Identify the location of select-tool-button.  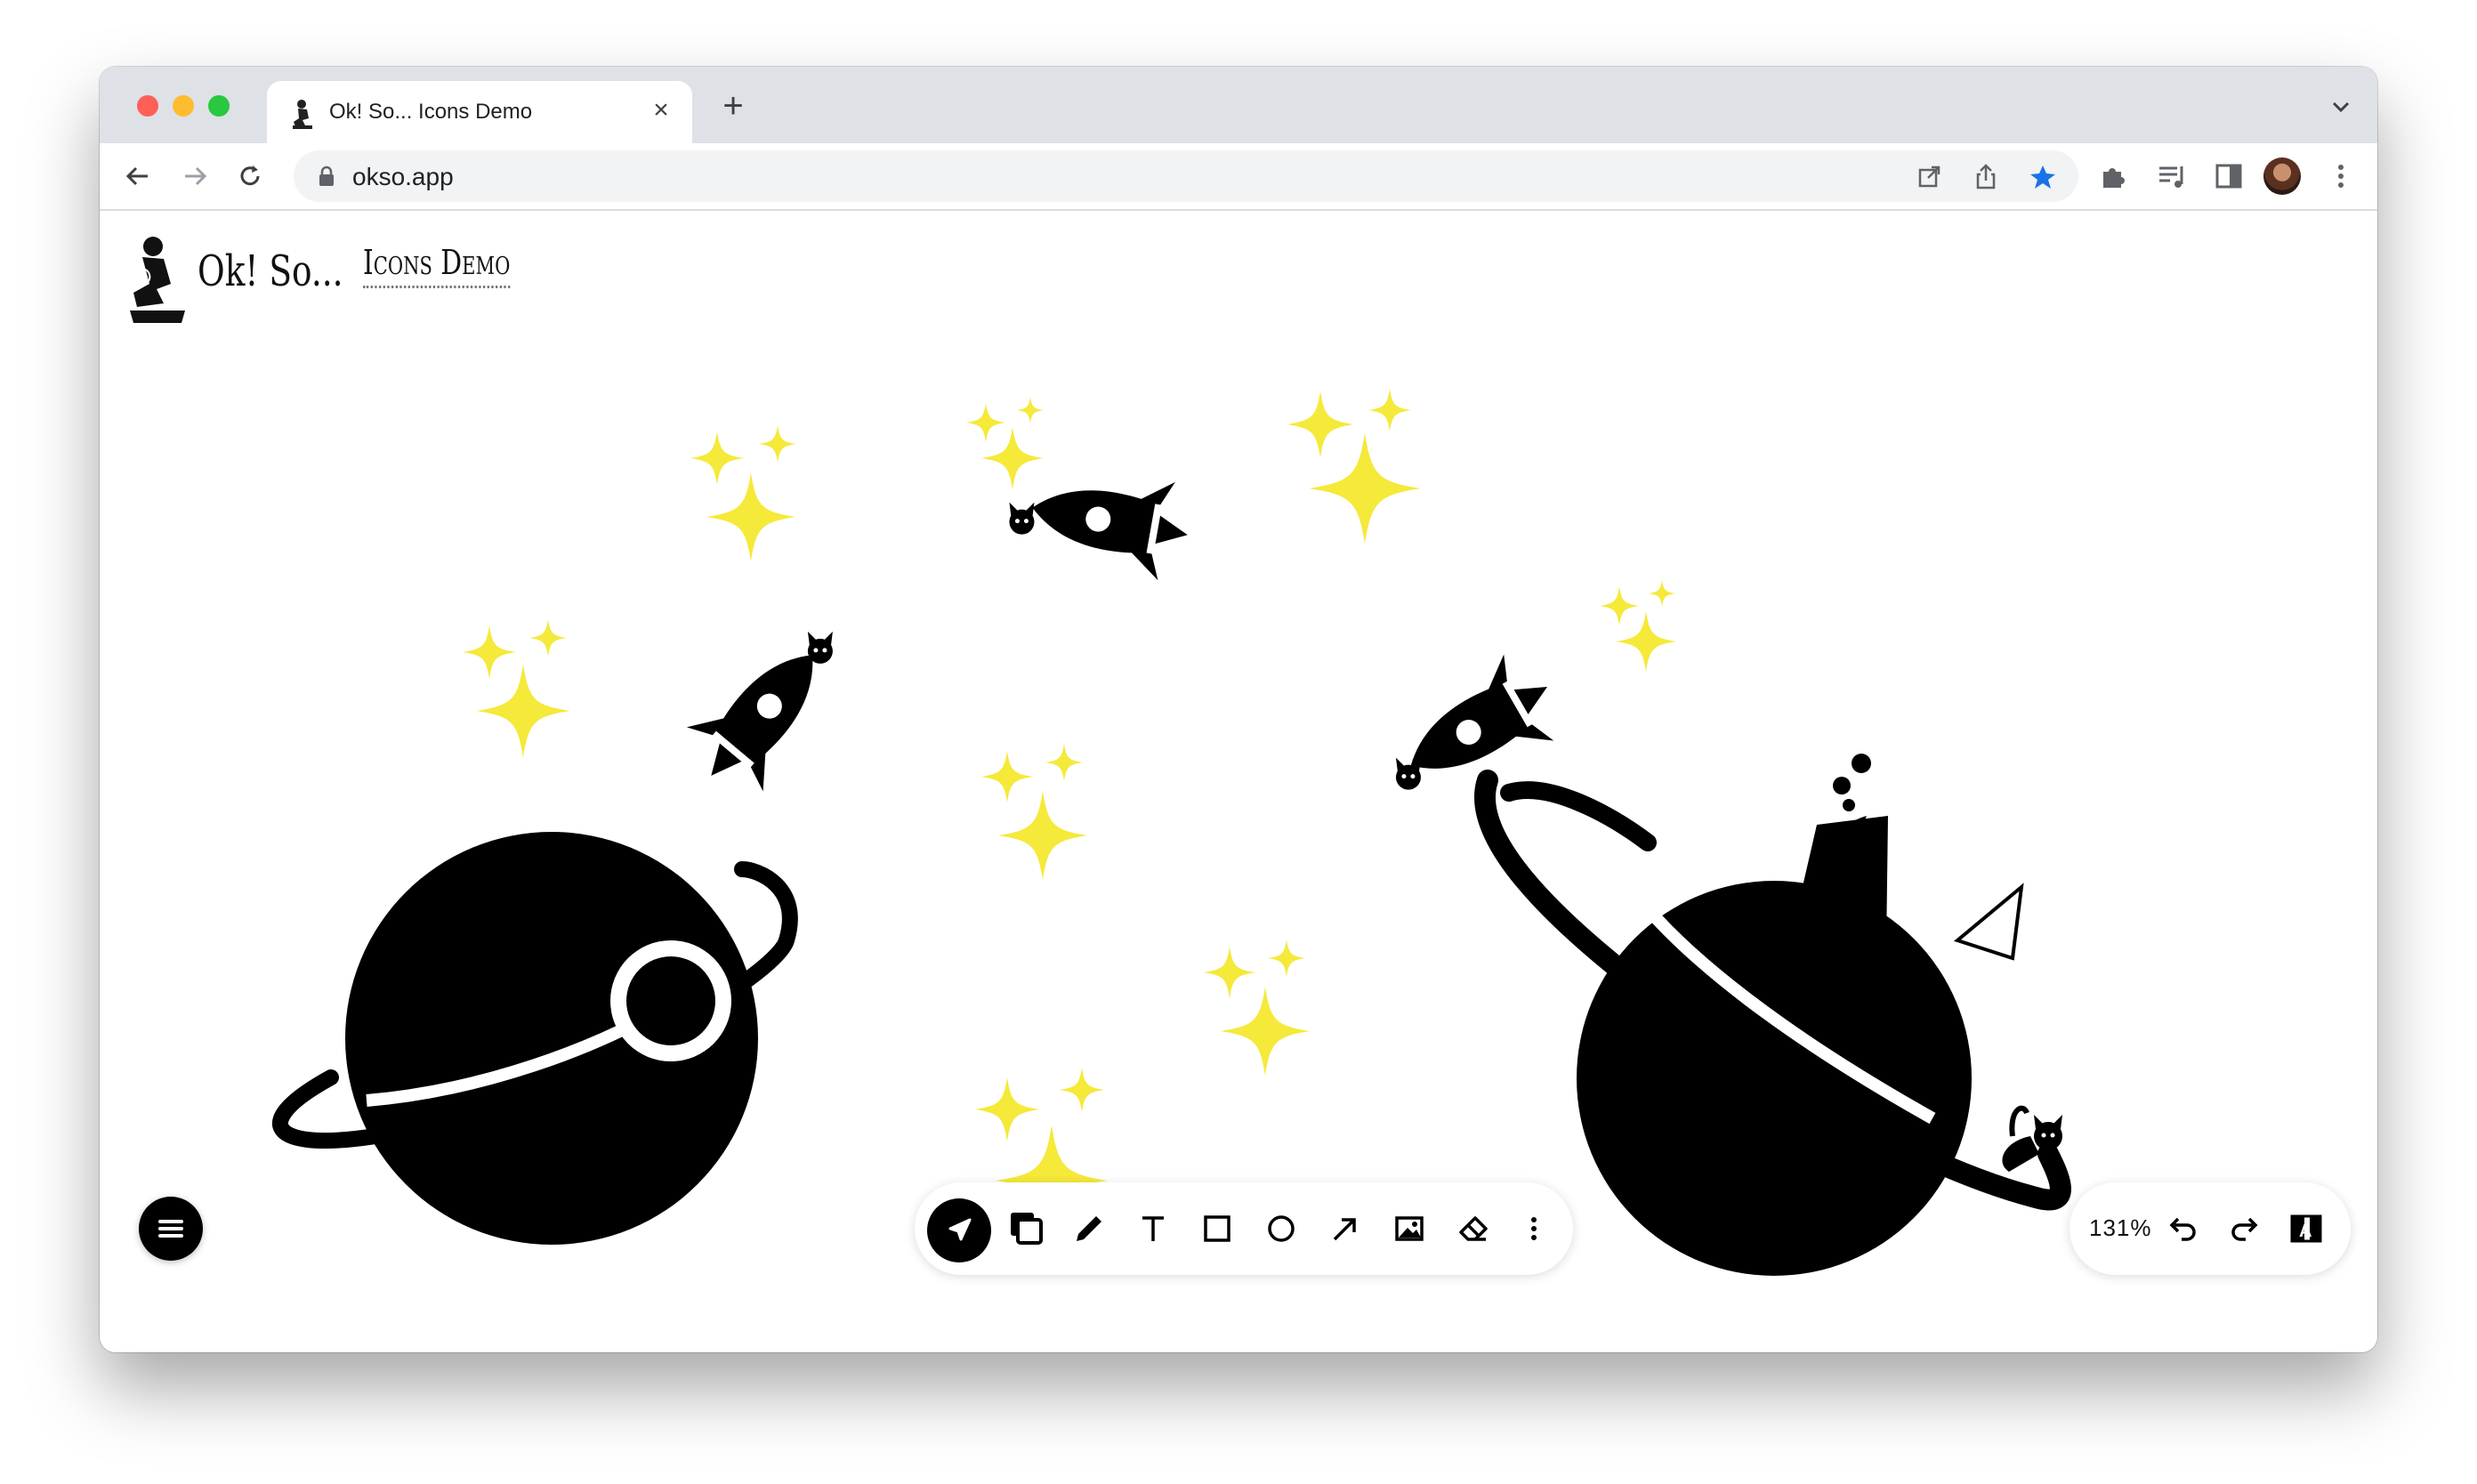
(959, 1230).